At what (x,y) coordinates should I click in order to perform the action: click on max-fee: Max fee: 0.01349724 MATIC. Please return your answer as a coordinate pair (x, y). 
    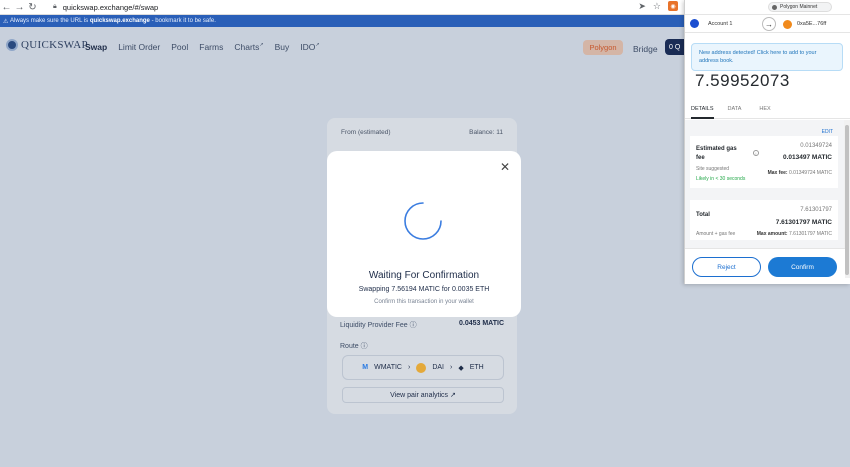
    Looking at the image, I should click on (799, 173).